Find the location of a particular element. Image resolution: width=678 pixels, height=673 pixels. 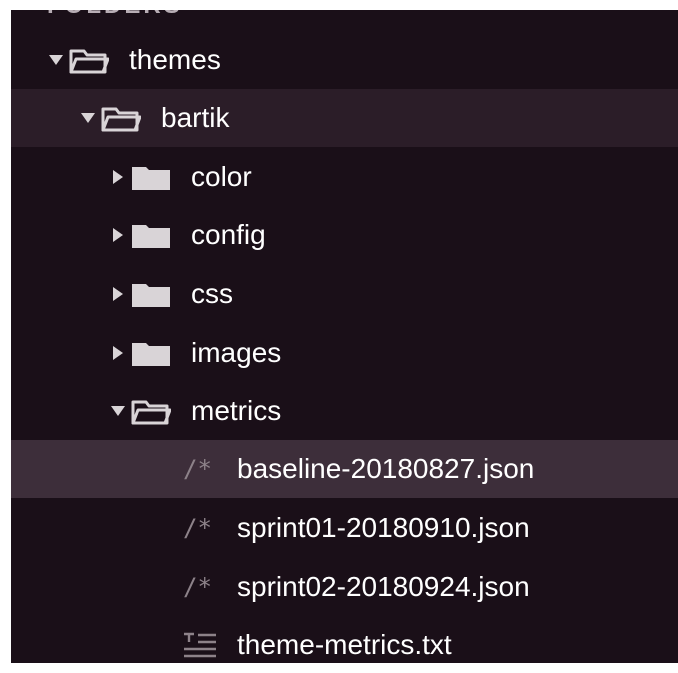

tree-item-label: sprint02-20180924.json is located at coordinates (383, 586).